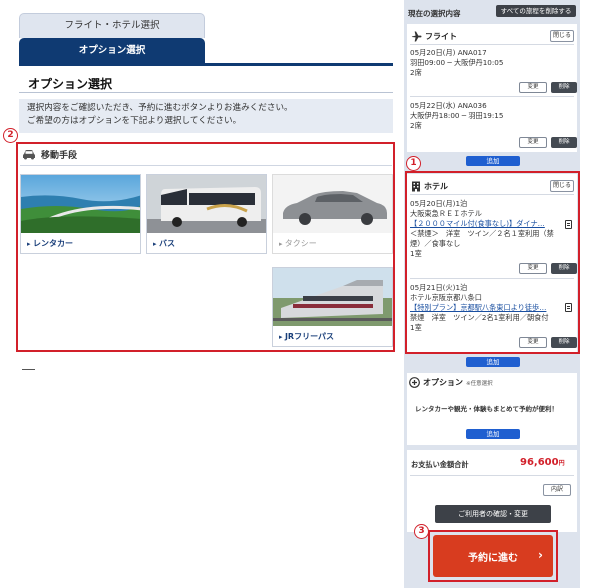 The image size is (593, 588). What do you see at coordinates (206, 92) in the screenshot?
I see `title-divider` at bounding box center [206, 92].